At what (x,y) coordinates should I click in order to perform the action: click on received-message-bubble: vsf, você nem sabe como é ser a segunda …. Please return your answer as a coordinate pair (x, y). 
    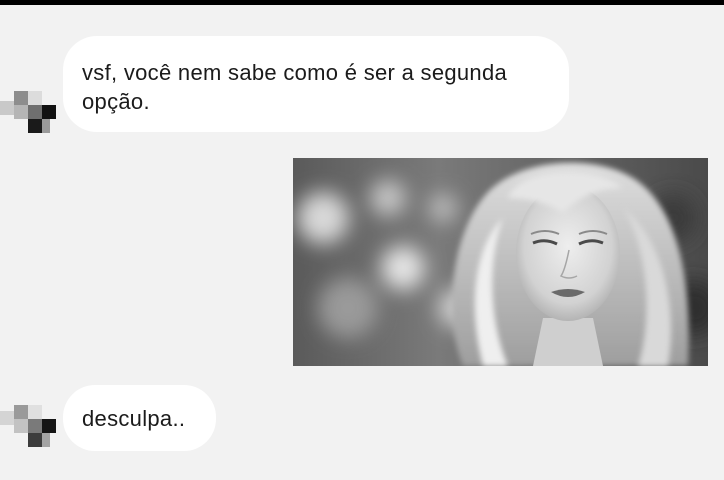
    Looking at the image, I should click on (316, 84).